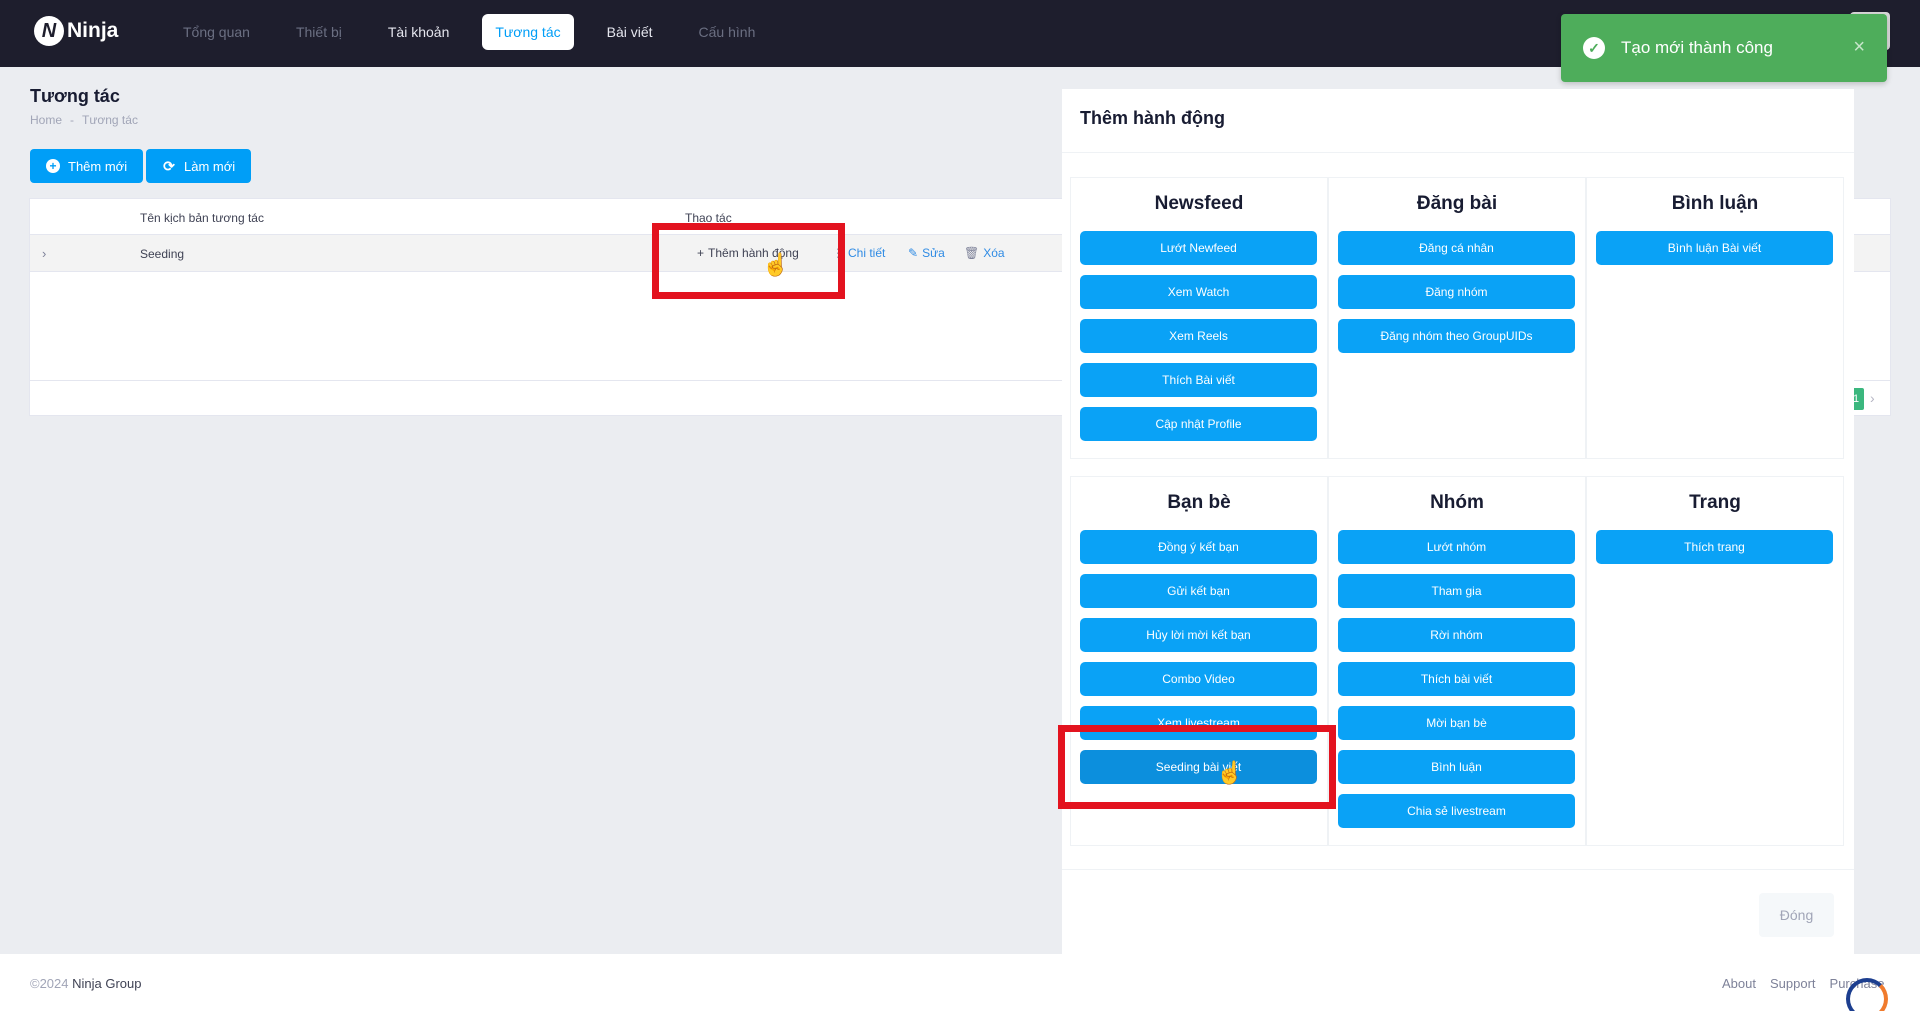 This screenshot has height=1011, width=1920. What do you see at coordinates (1458, 869) in the screenshot?
I see `modal-footer-divider` at bounding box center [1458, 869].